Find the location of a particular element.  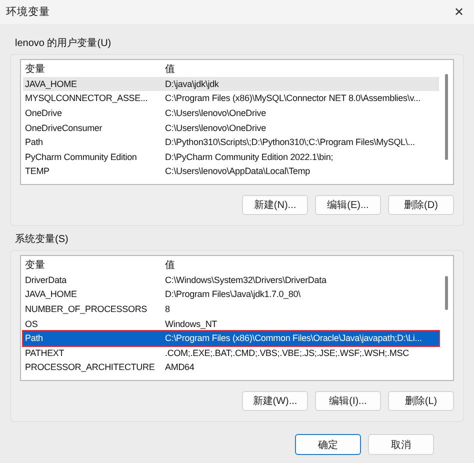

variable-name: OneDrive is located at coordinates (43, 113).